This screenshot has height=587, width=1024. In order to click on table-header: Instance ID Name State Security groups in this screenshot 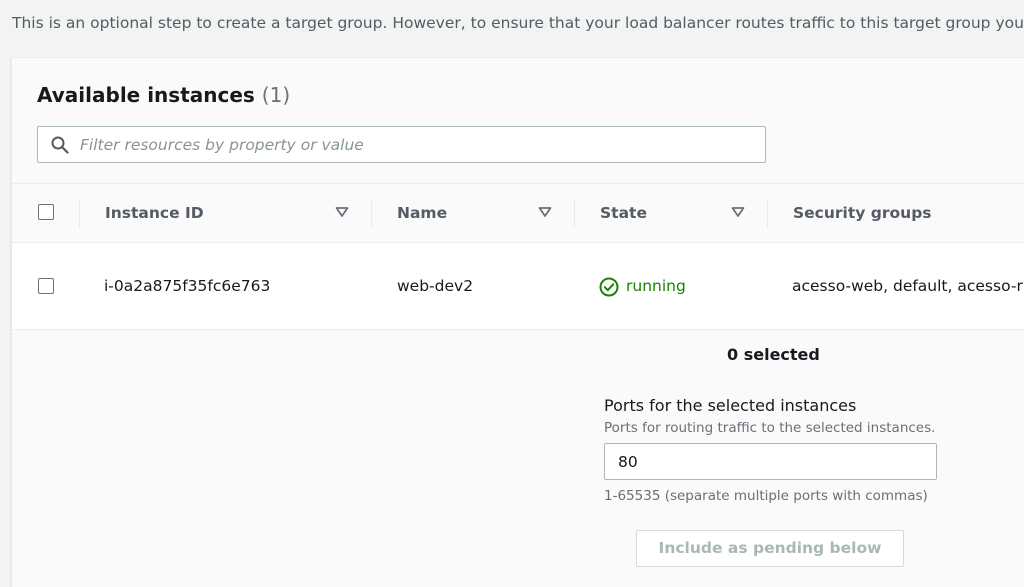, I will do `click(518, 213)`.